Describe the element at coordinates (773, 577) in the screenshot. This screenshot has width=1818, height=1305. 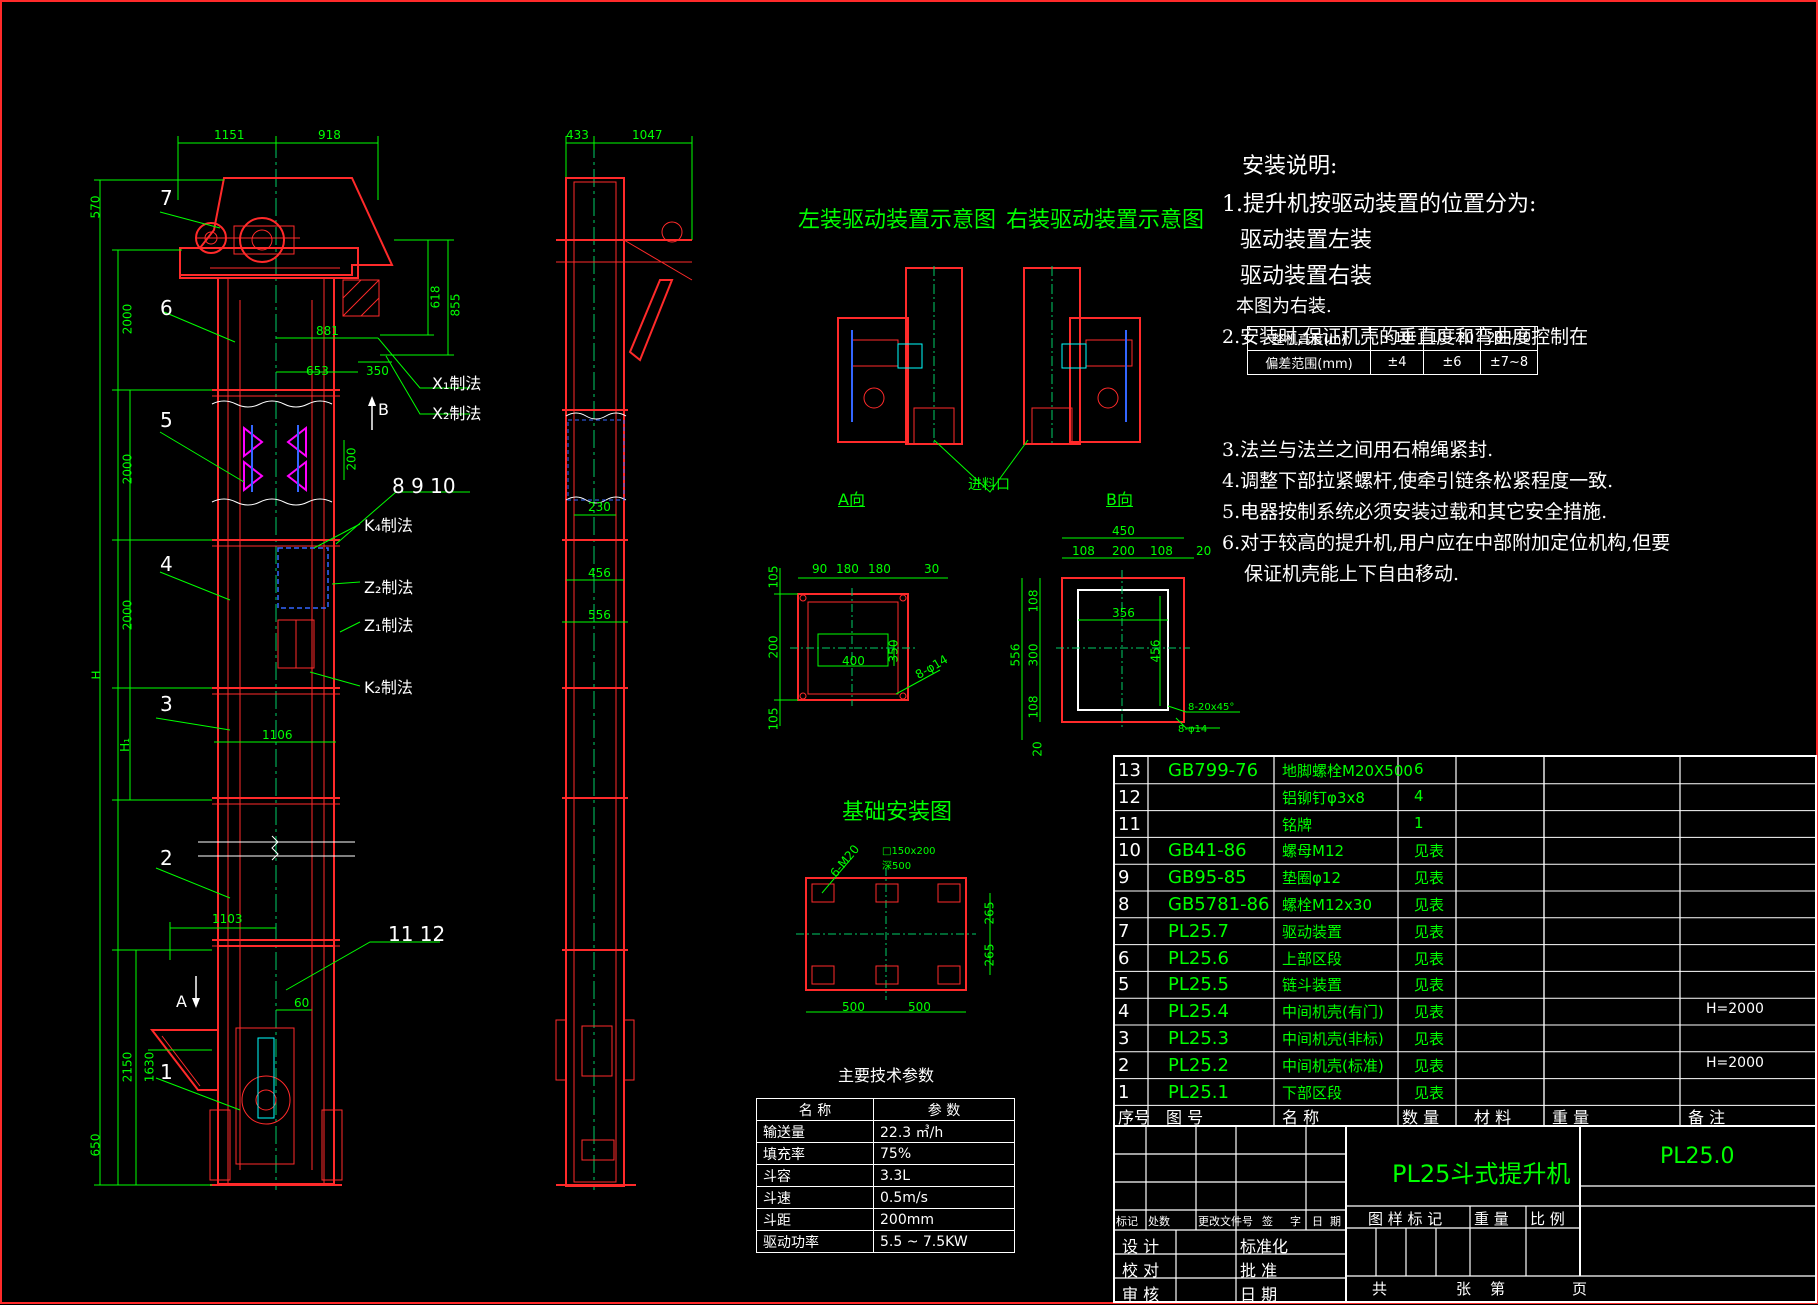
I see `flange-a-dim-105a: 105` at that location.